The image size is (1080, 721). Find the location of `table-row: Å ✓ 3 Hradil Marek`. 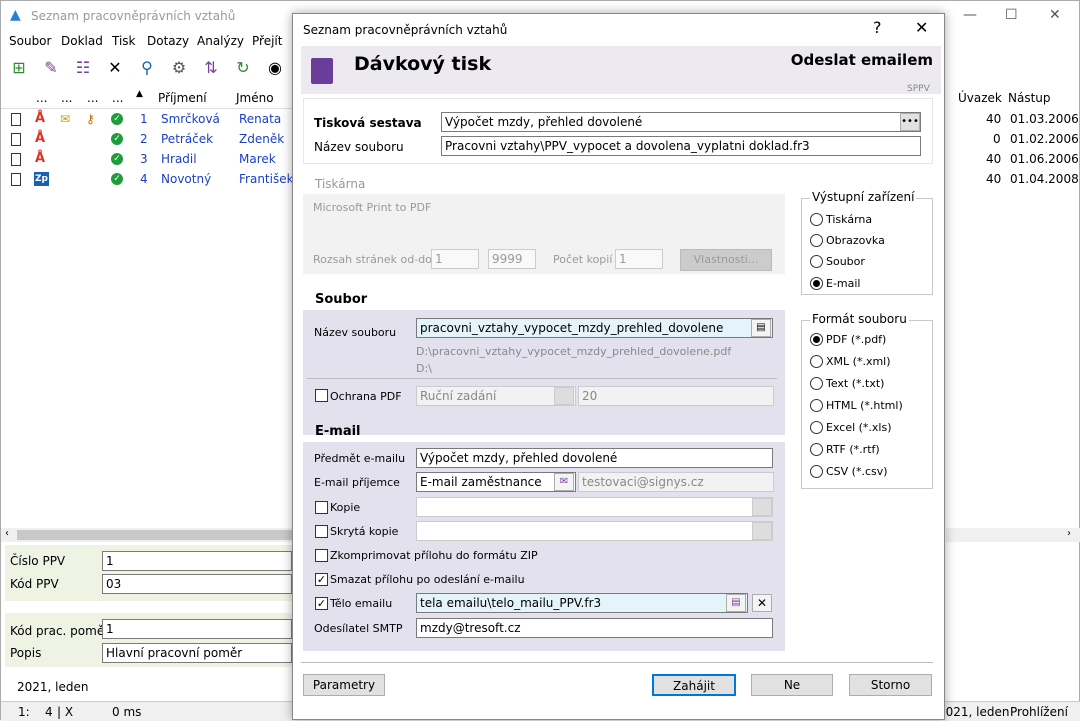

table-row: Å ✓ 3 Hradil Marek is located at coordinates (149, 159).